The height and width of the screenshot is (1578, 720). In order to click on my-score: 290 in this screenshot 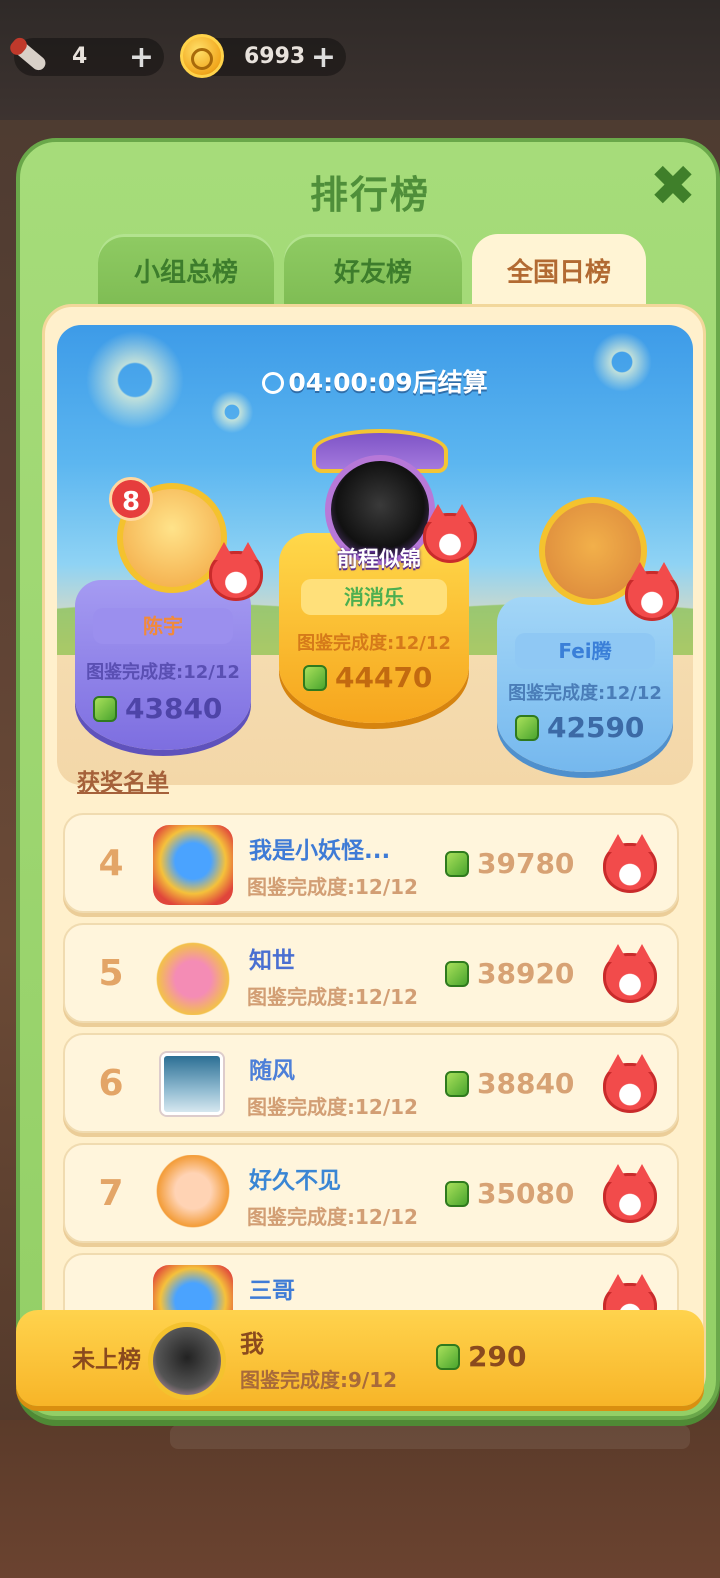, I will do `click(497, 1356)`.